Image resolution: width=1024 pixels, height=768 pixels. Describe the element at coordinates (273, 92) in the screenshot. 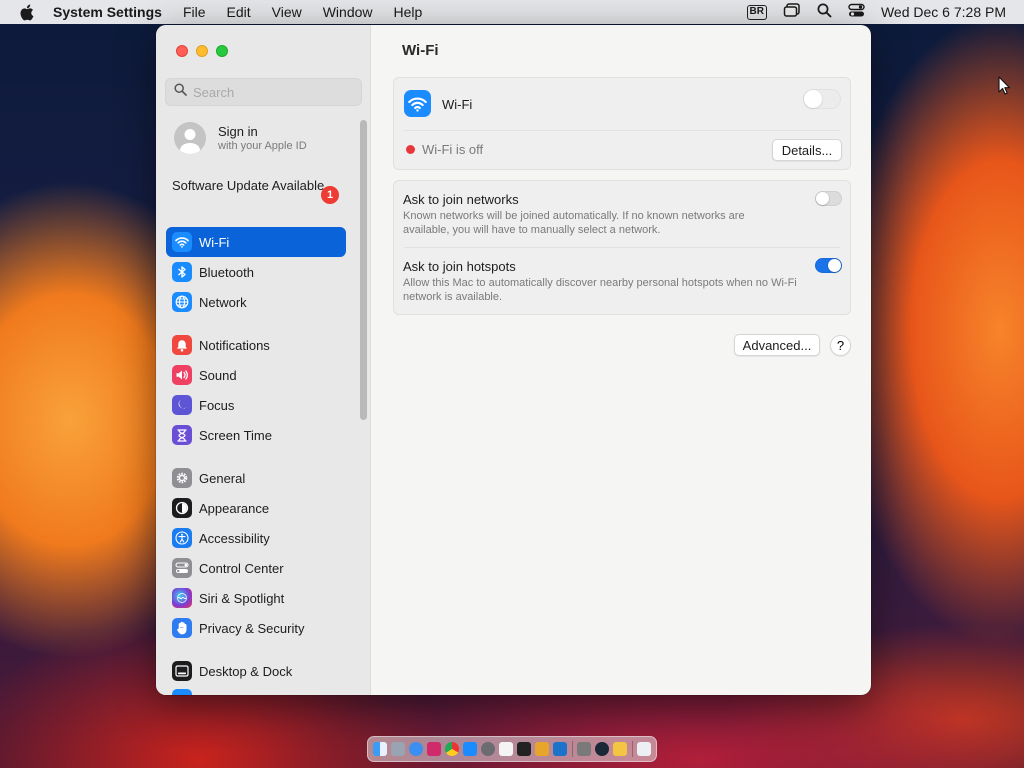

I see `search-input` at that location.